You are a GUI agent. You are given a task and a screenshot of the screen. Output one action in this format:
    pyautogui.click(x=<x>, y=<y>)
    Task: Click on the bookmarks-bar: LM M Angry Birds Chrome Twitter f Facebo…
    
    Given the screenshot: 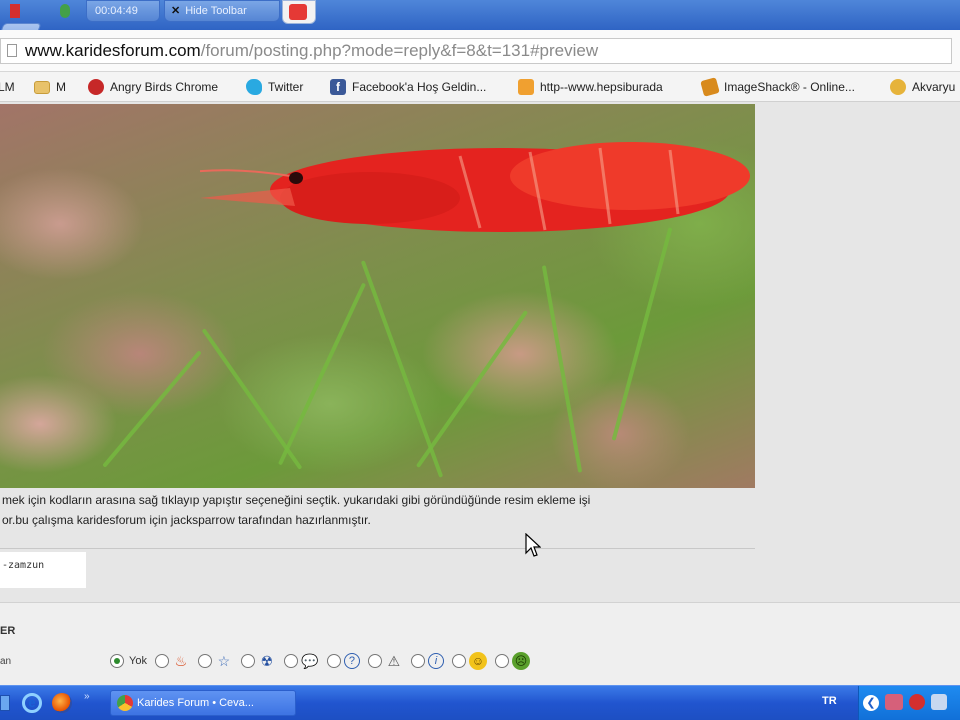 What is the action you would take?
    pyautogui.click(x=480, y=87)
    